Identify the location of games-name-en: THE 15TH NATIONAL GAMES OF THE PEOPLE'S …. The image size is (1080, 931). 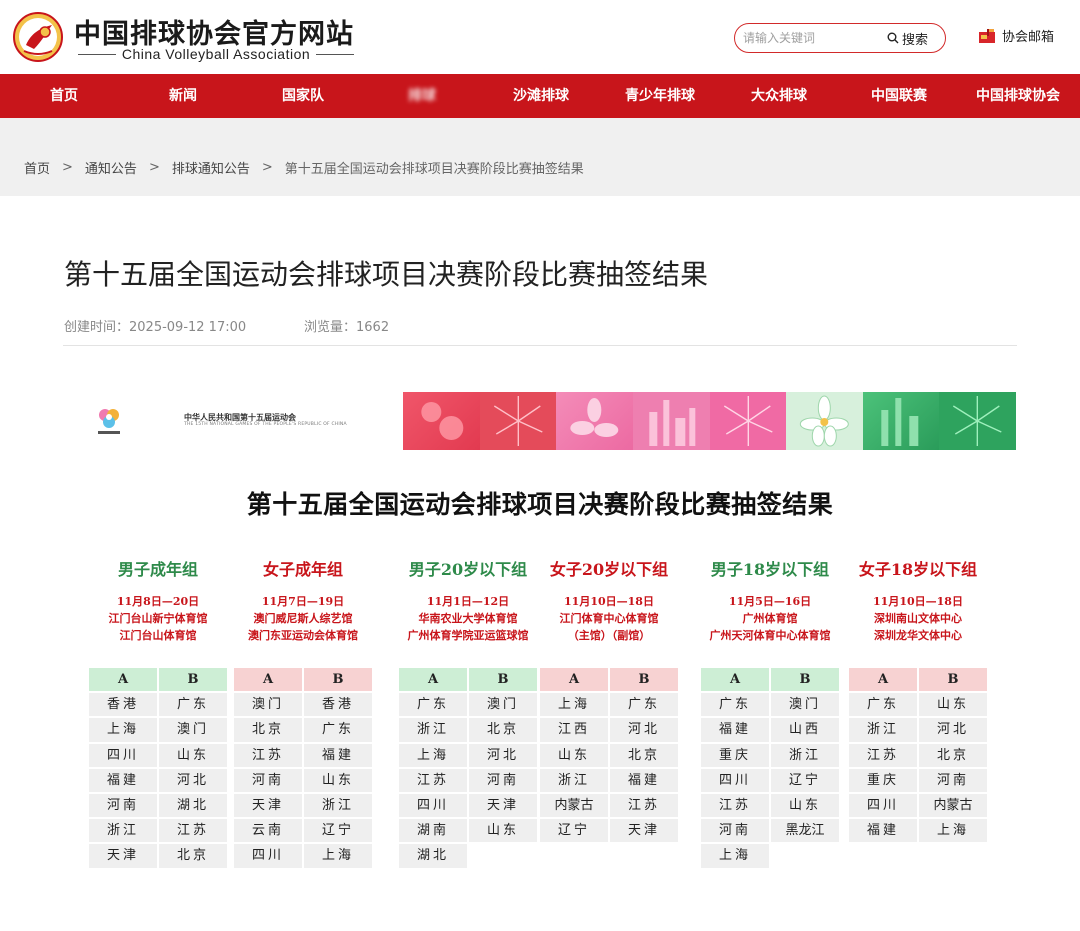
(265, 424).